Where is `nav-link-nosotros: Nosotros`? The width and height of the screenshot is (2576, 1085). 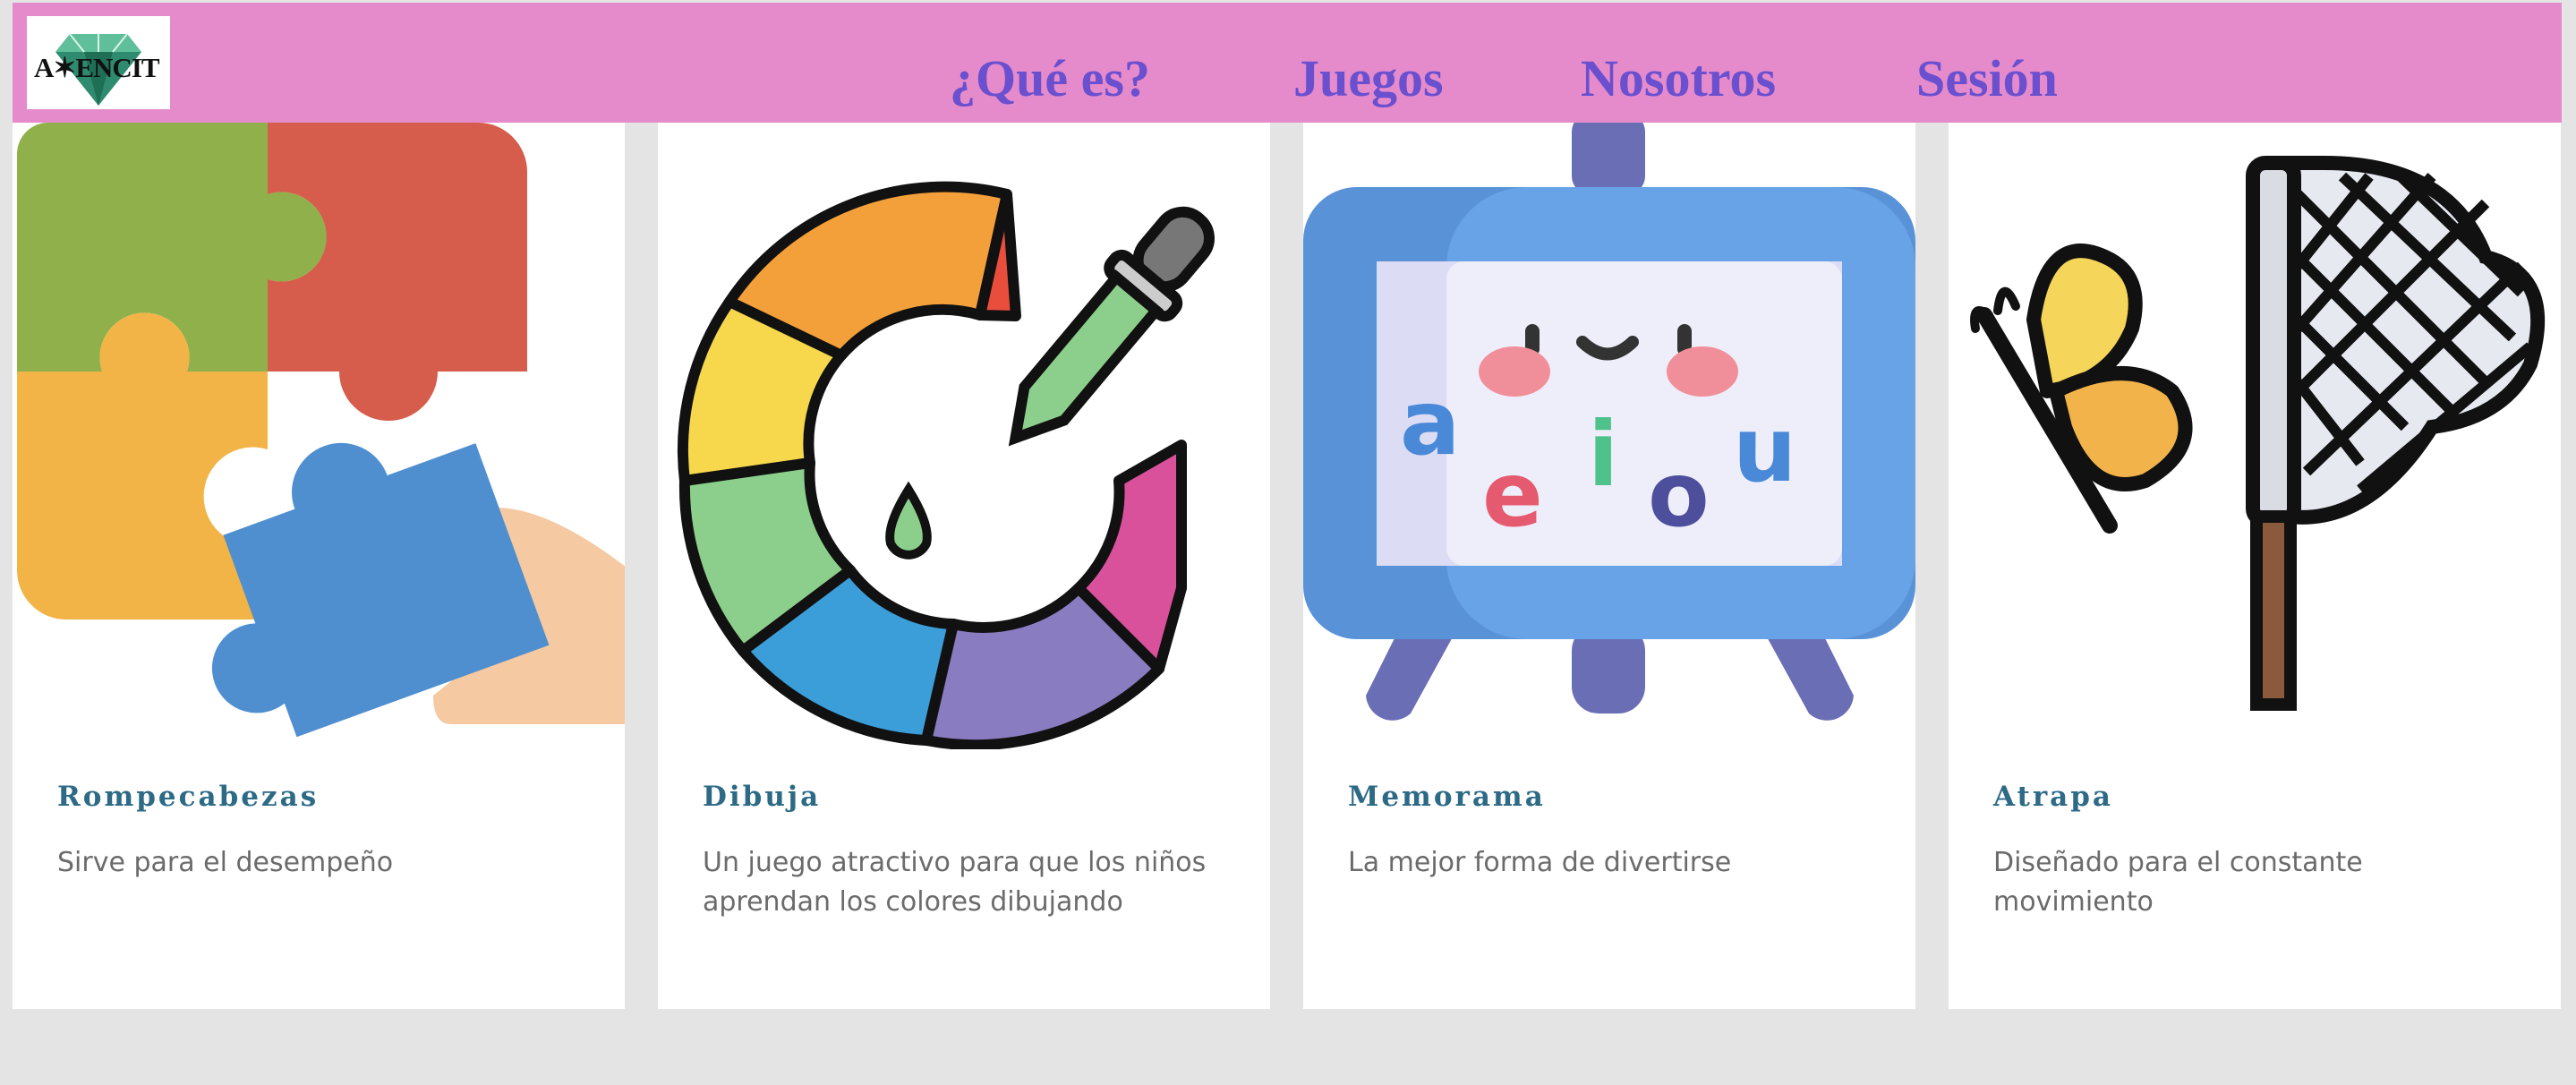 nav-link-nosotros: Nosotros is located at coordinates (1678, 78).